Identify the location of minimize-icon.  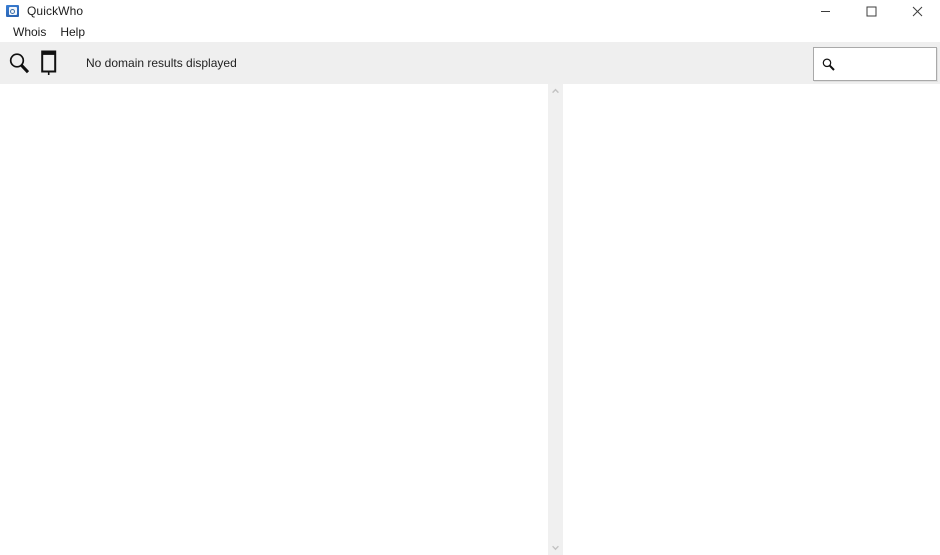
(825, 11).